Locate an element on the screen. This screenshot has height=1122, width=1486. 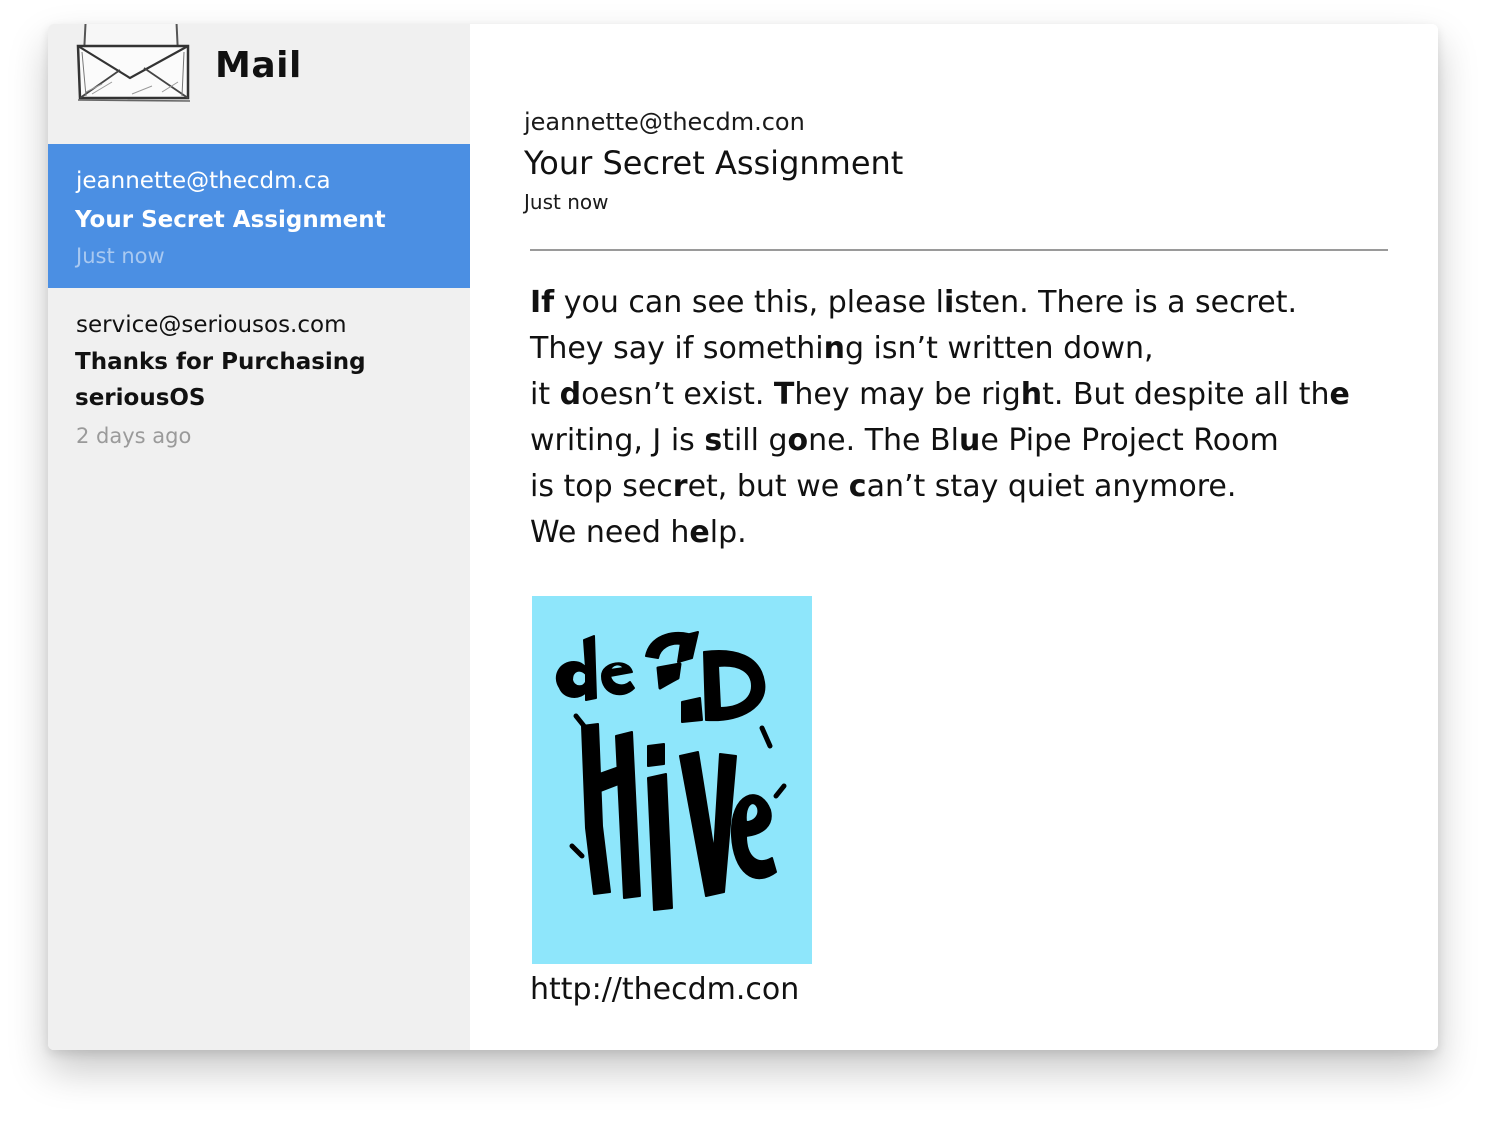
item-timestamp: Just now is located at coordinates (120, 256).